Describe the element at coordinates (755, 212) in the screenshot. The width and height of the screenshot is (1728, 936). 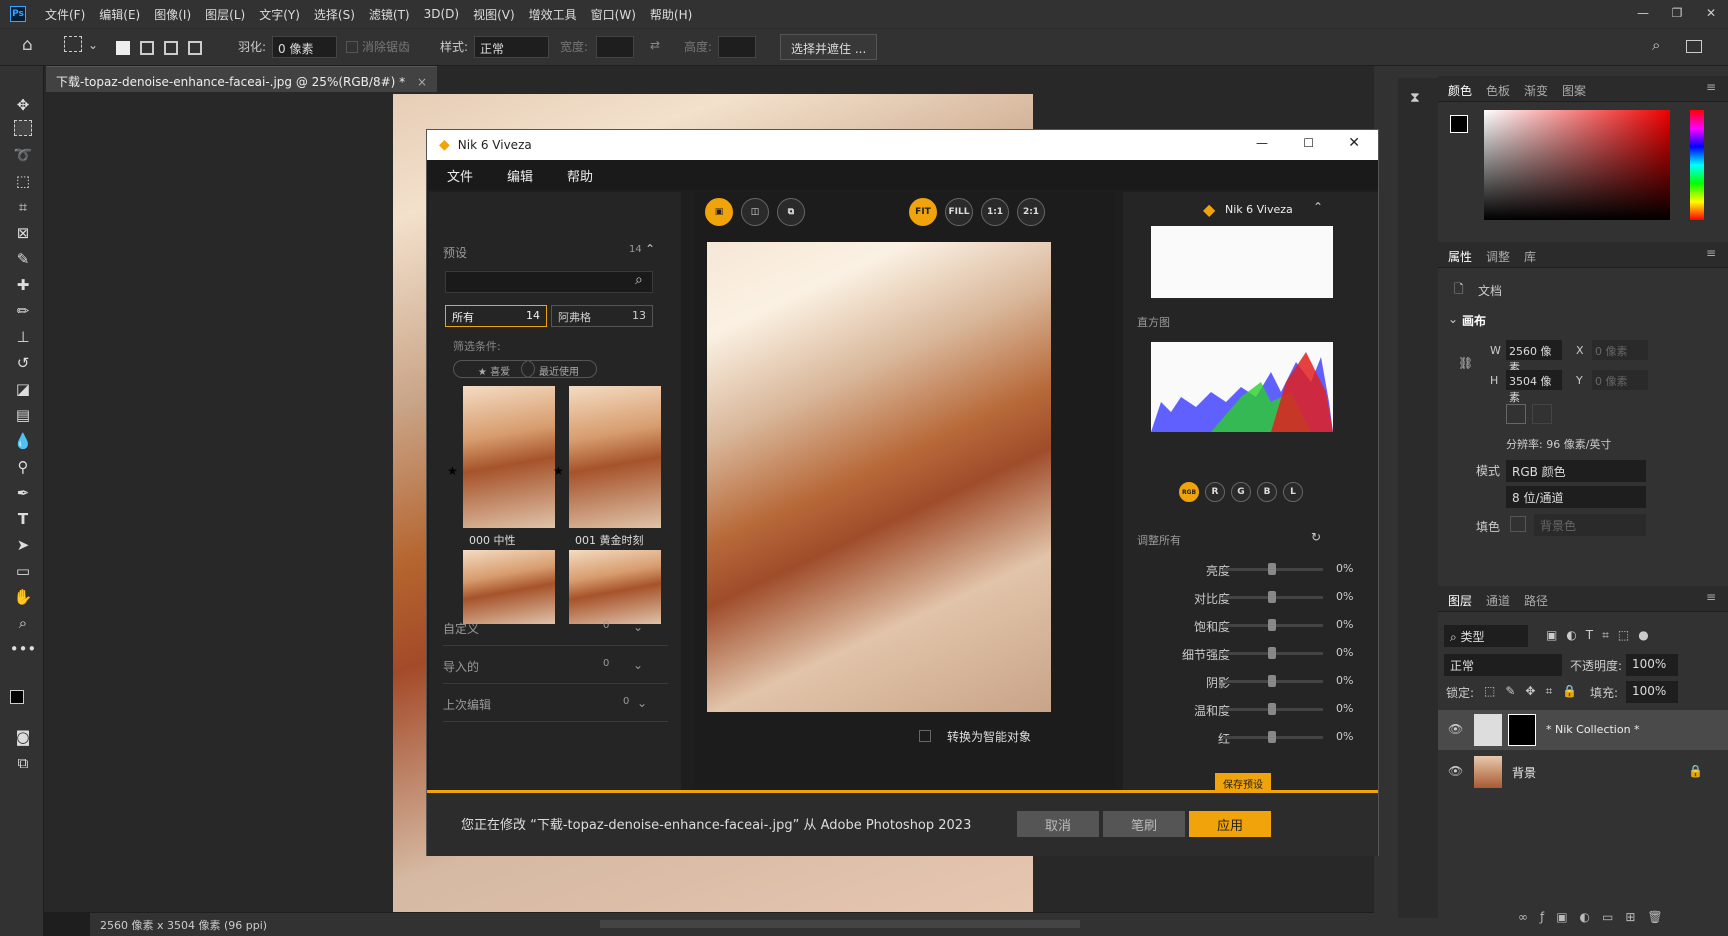
I see `split-view-icon: ◫` at that location.